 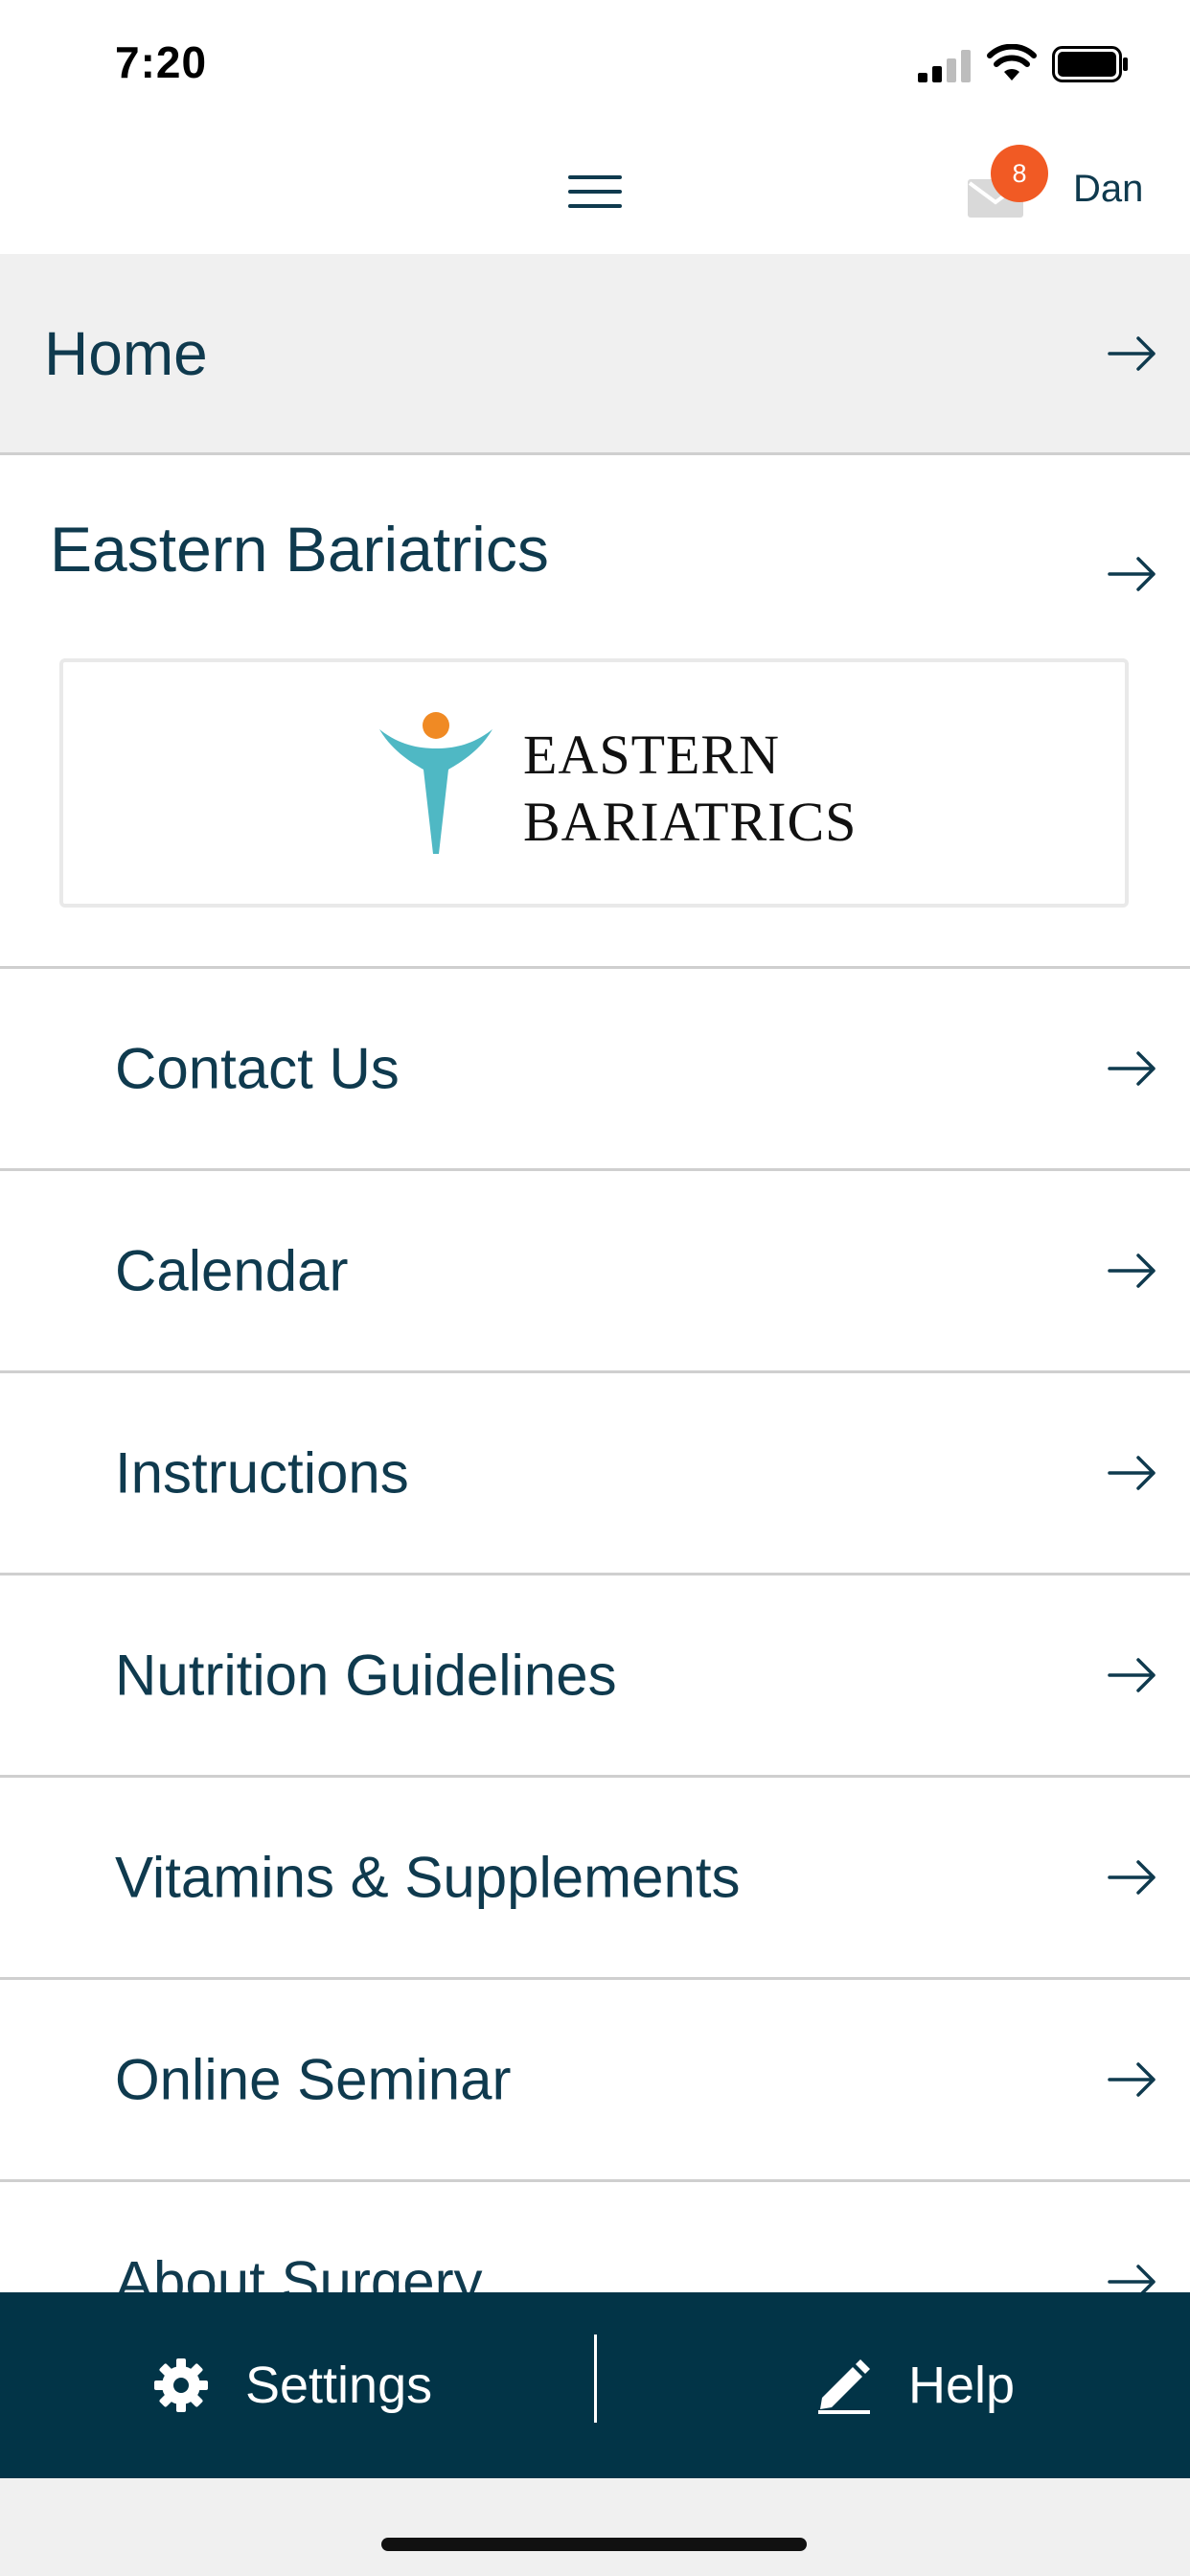 I want to click on nav-item-calendar: Calendar, so click(x=595, y=1272).